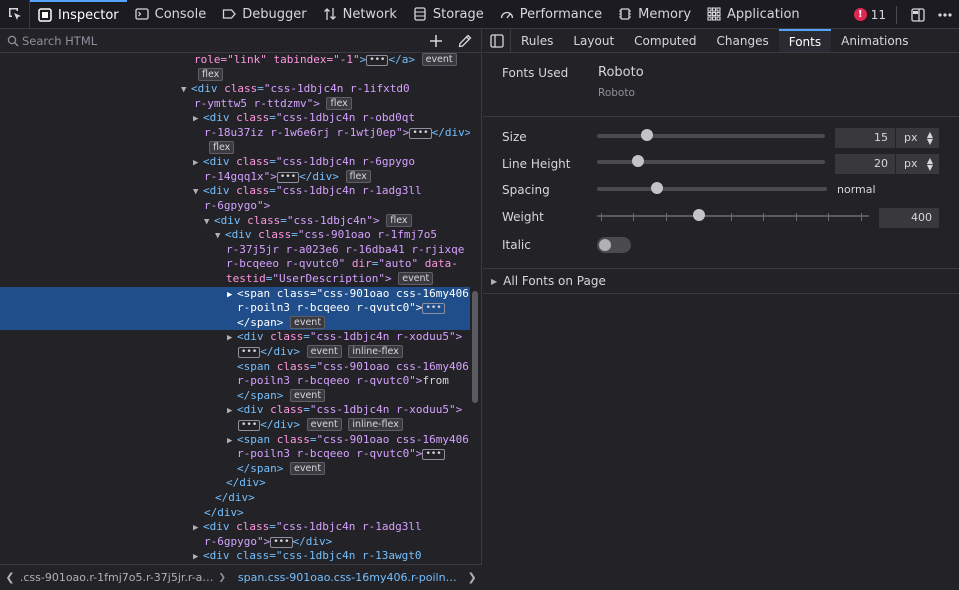 The height and width of the screenshot is (590, 959). What do you see at coordinates (638, 161) in the screenshot?
I see `line-height-slider-thumb` at bounding box center [638, 161].